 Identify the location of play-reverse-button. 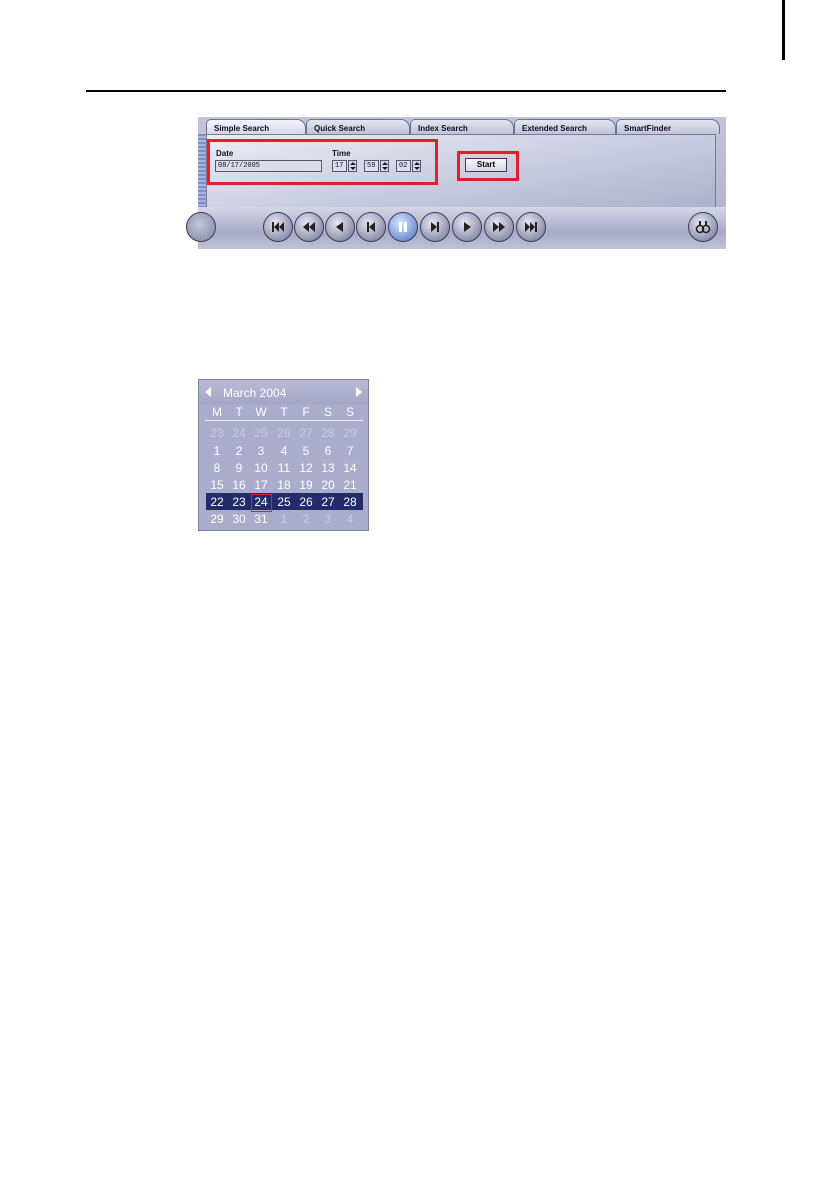
(340, 227).